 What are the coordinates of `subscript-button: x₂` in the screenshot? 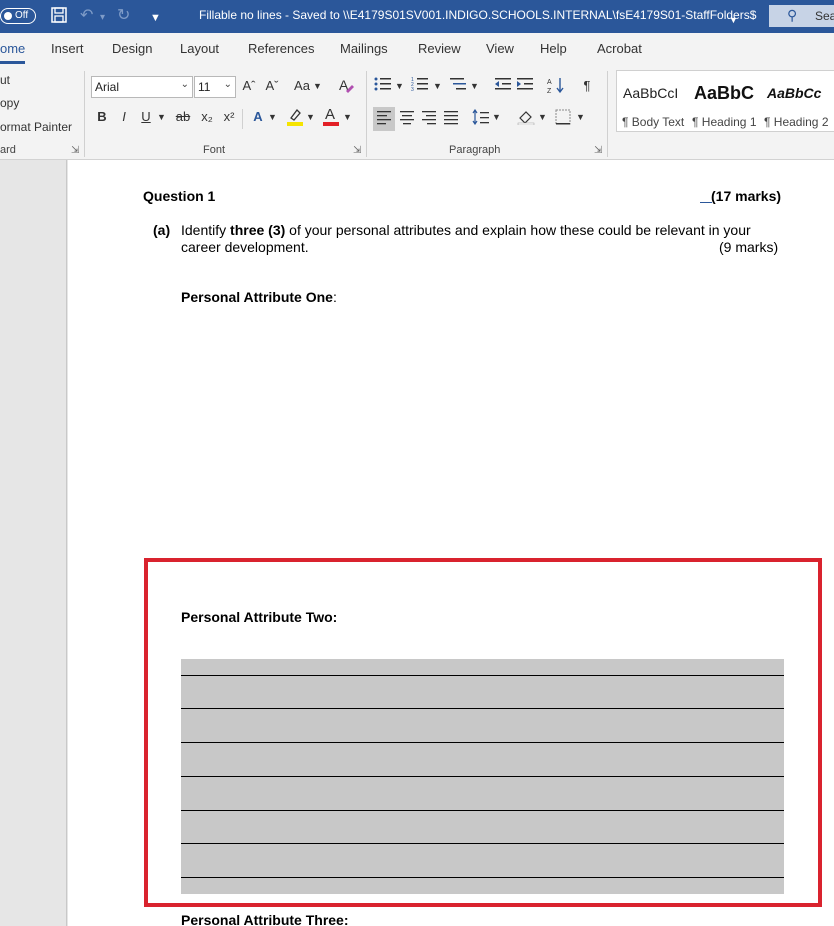 It's located at (207, 117).